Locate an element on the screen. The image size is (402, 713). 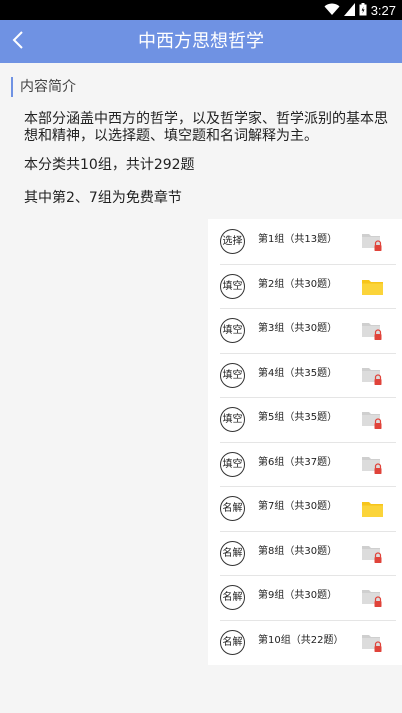
group-row: 填空 第5组（共35题） is located at coordinates (305, 419).